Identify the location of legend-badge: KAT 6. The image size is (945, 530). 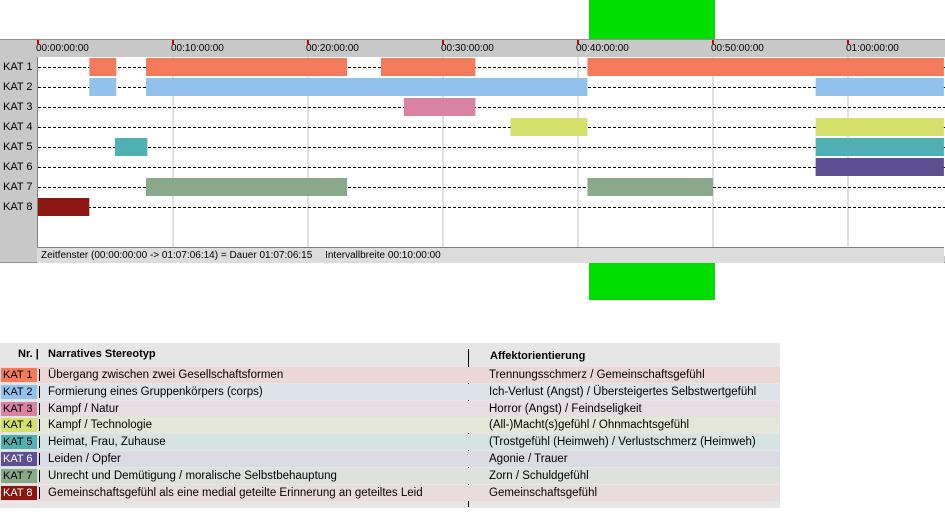
(19, 459).